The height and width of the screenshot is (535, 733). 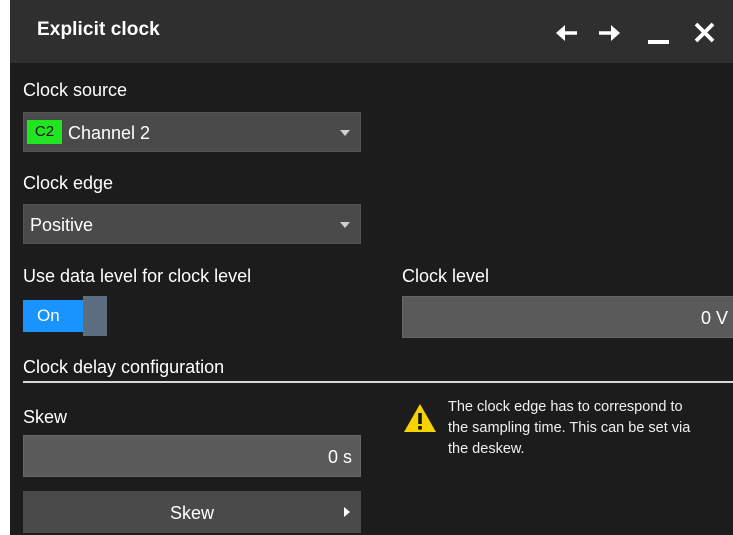 I want to click on clock-source-dropdown: C2 Channel 2, so click(x=192, y=132).